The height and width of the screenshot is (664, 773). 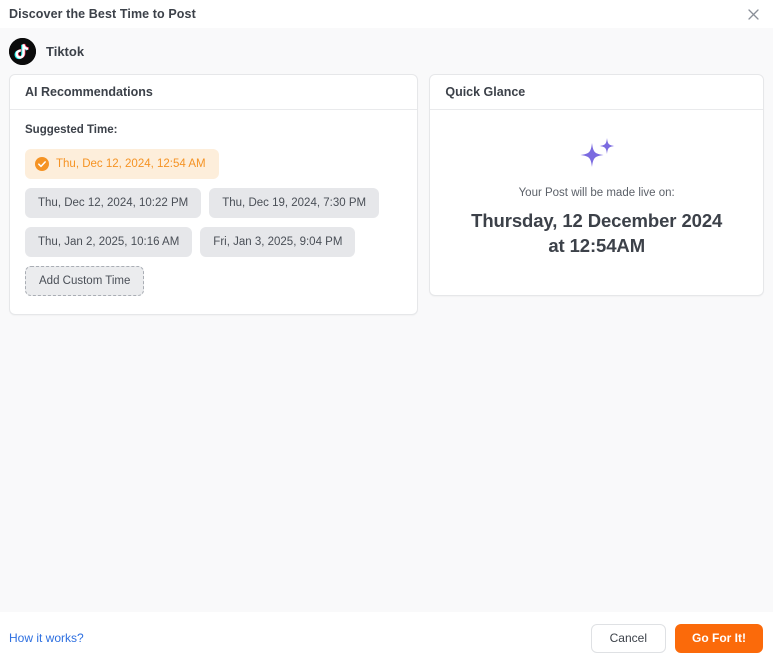 What do you see at coordinates (131, 164) in the screenshot?
I see `time-chip-label: Thu, Dec 12, 2024, 12:54 AM` at bounding box center [131, 164].